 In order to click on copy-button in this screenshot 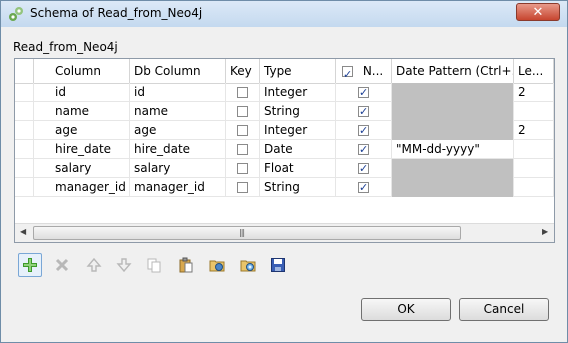, I will do `click(154, 265)`.